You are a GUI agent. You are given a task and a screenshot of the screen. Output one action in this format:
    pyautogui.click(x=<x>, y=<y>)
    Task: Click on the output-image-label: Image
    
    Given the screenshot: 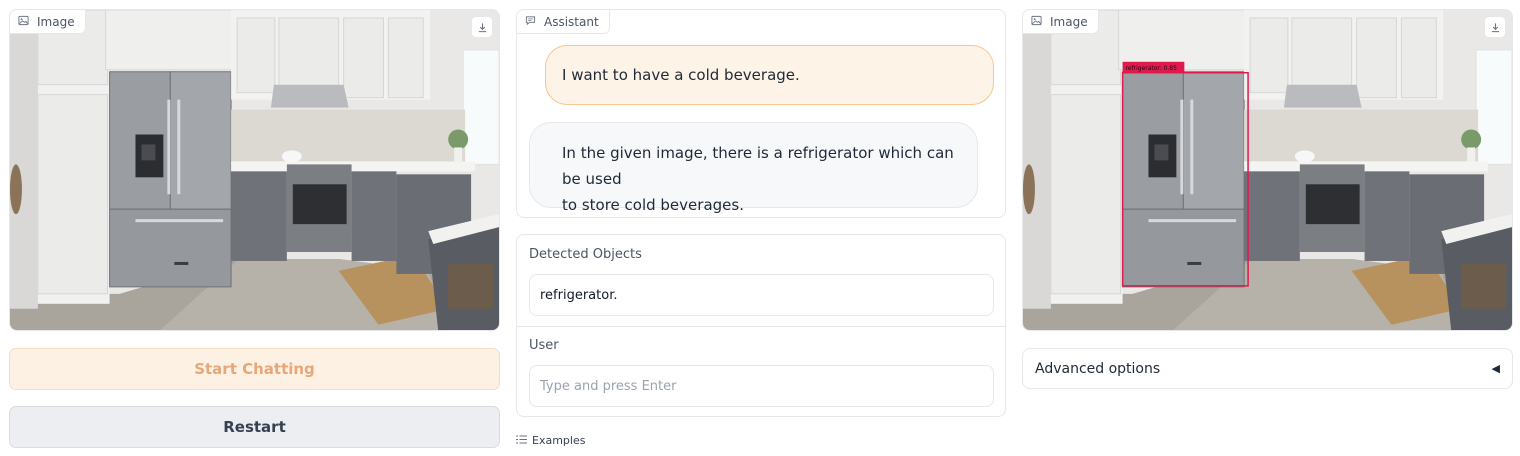 What is the action you would take?
    pyautogui.click(x=1061, y=22)
    